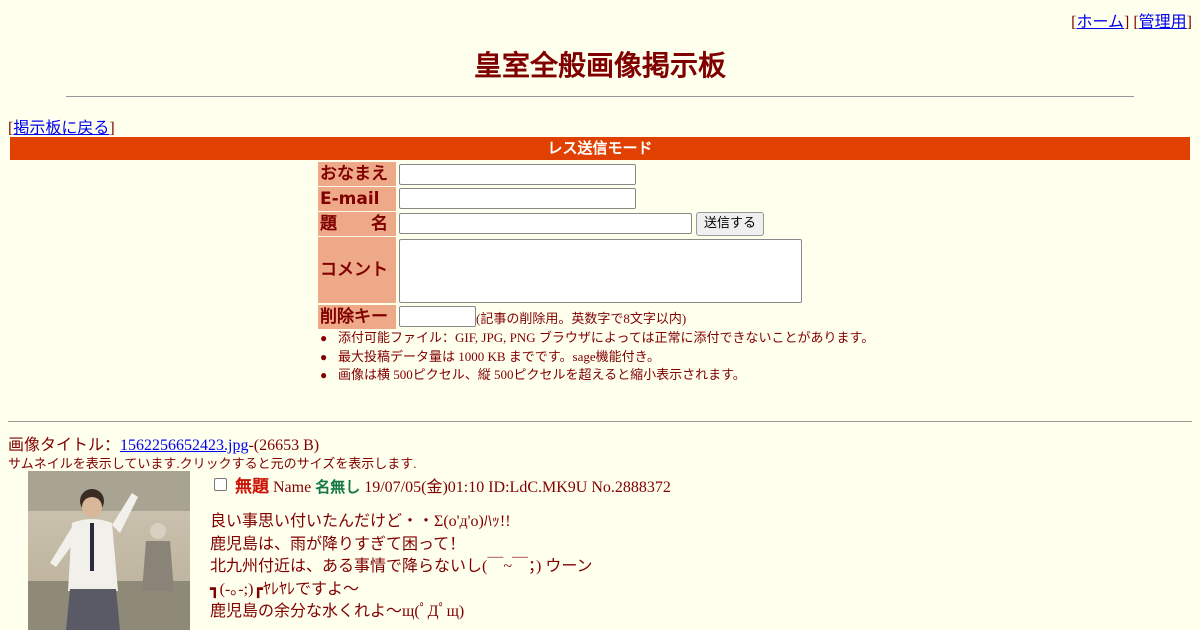 Image resolution: width=1200 pixels, height=630 pixels. Describe the element at coordinates (357, 270) in the screenshot. I see `comment-label: コメント` at that location.